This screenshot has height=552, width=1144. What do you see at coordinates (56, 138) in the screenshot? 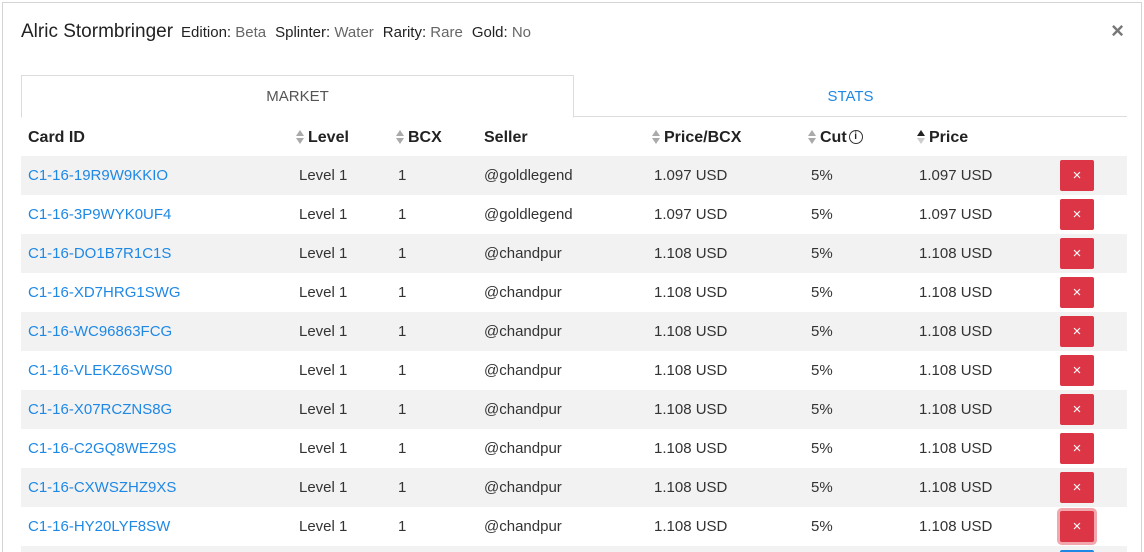
I see `header-card-id: Card ID` at bounding box center [56, 138].